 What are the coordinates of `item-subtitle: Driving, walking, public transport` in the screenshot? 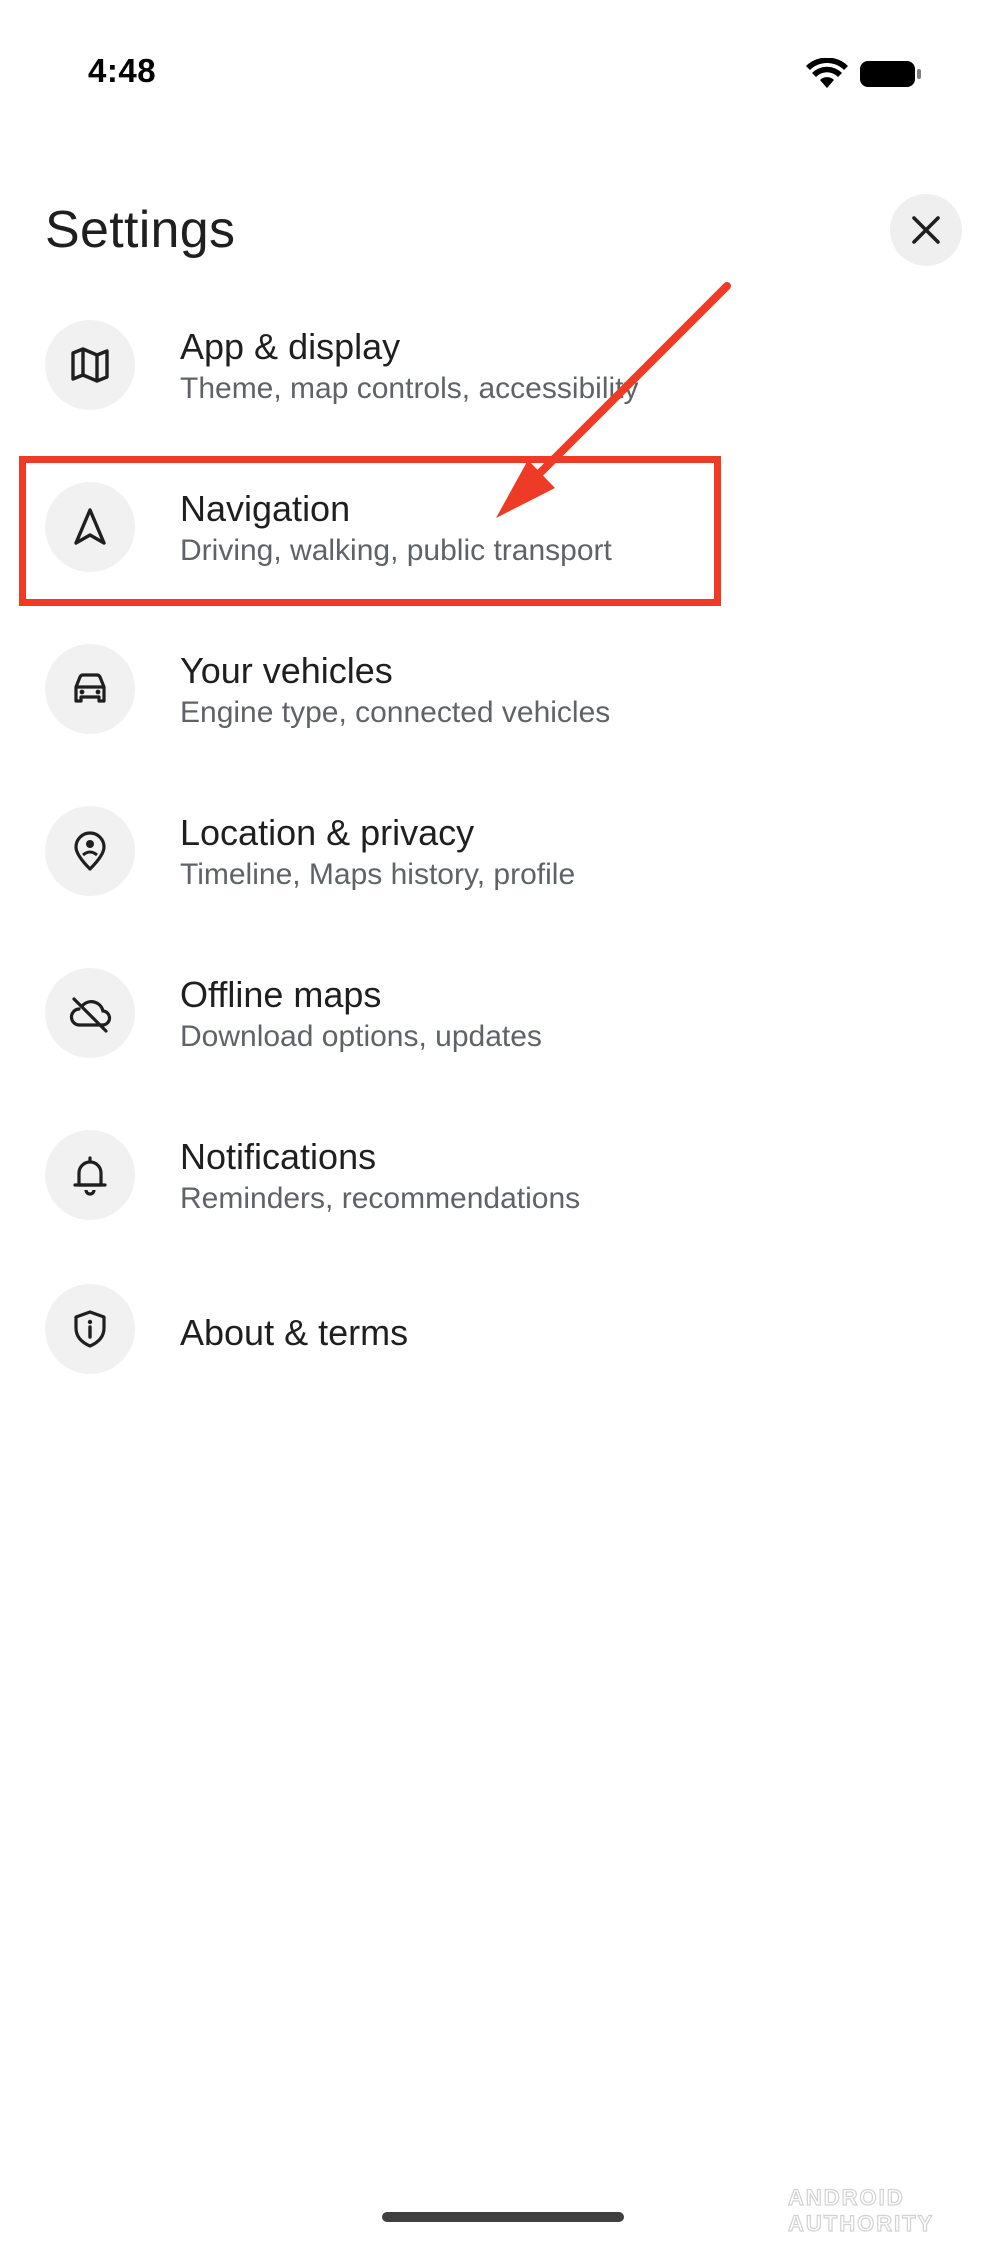 It's located at (396, 550).